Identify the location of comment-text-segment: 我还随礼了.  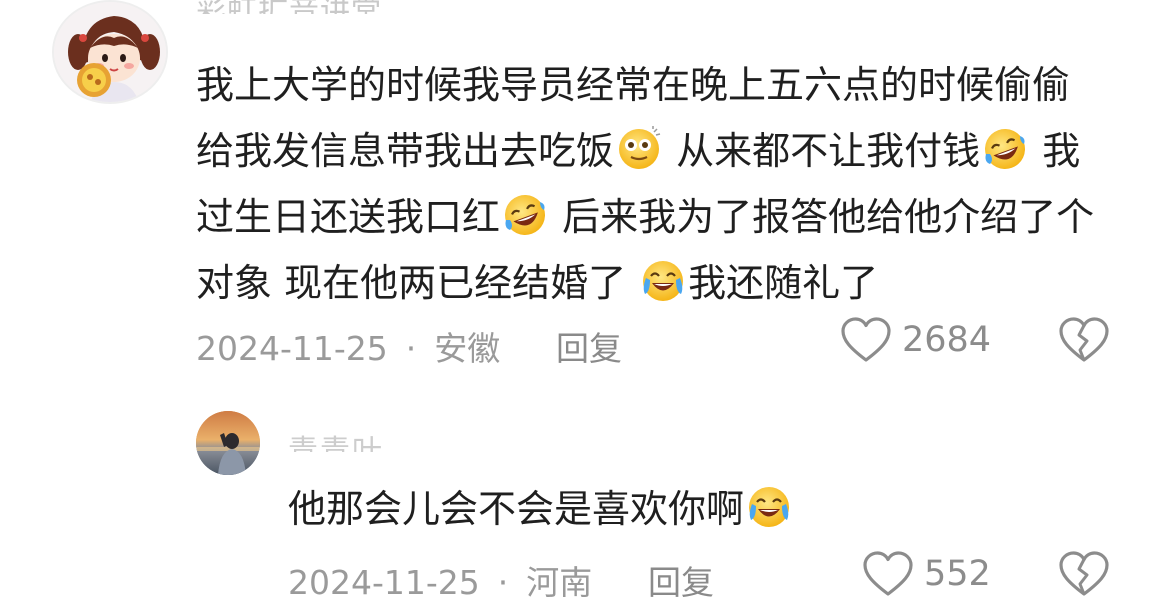
(783, 283).